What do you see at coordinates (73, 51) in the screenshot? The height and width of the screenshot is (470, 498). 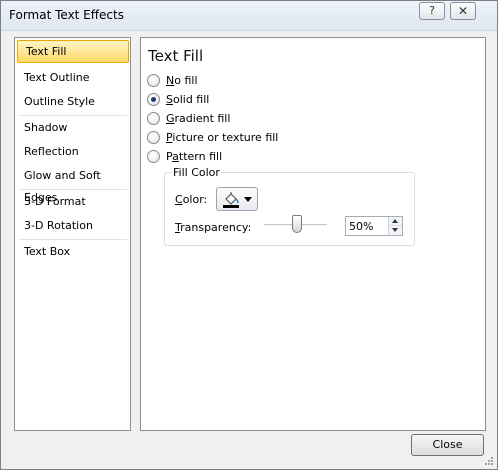 I see `nav-item-text-fill: Text Fill` at bounding box center [73, 51].